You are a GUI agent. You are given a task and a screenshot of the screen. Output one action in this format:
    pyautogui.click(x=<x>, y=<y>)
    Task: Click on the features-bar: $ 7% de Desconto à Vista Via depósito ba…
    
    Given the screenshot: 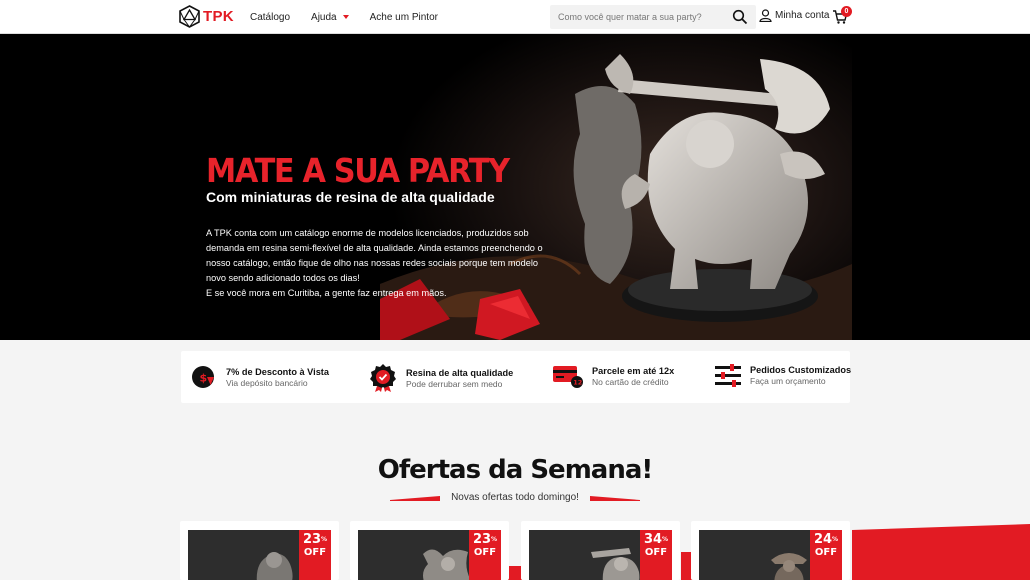 What is the action you would take?
    pyautogui.click(x=516, y=377)
    